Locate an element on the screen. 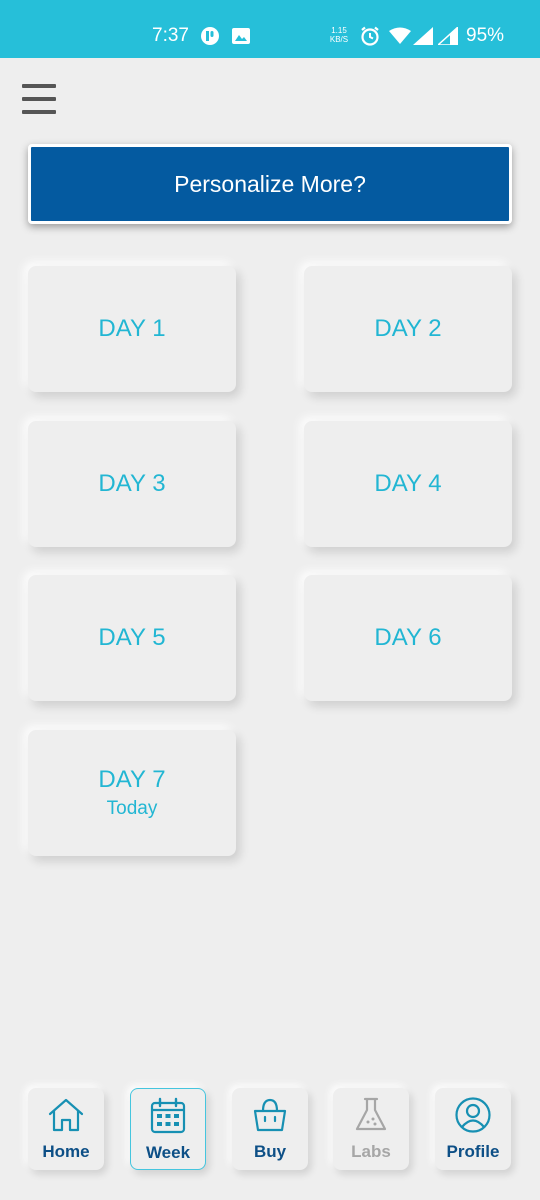 The image size is (540, 1200). network-speed-unit: KB/S is located at coordinates (339, 39).